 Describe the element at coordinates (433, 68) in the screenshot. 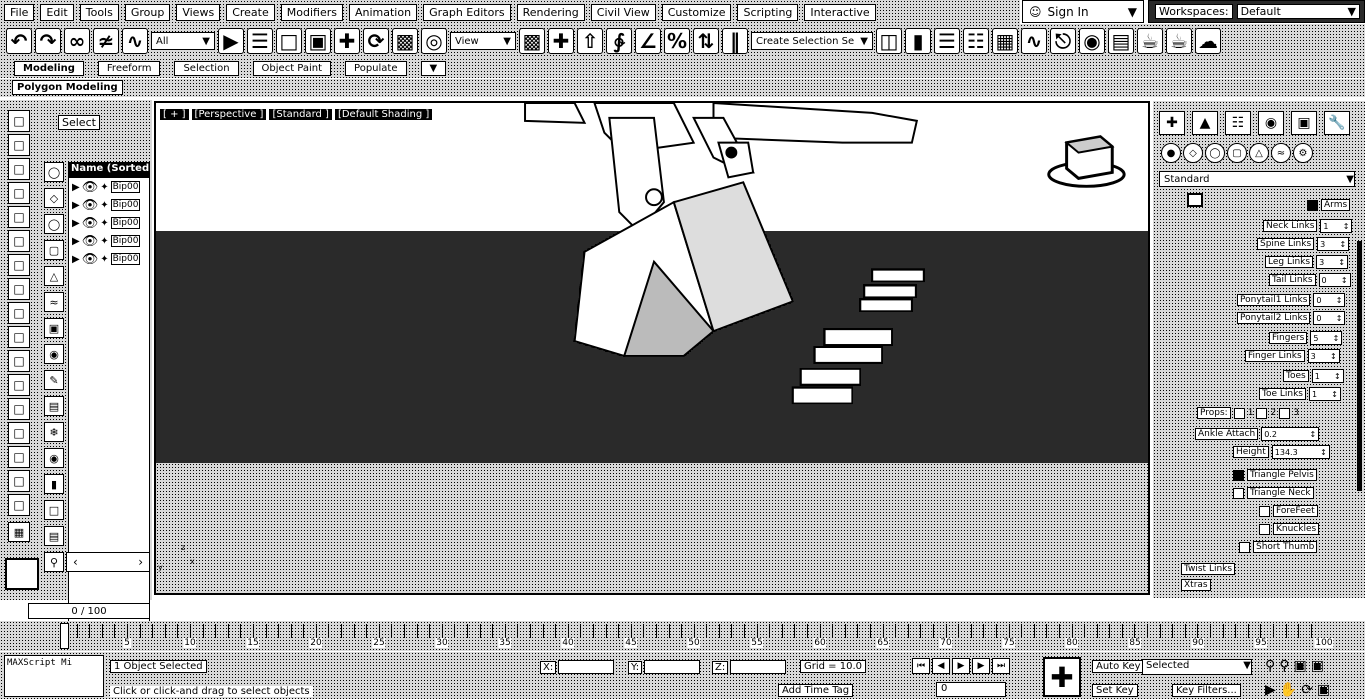

I see `ribbon-options-icon: ▼` at that location.